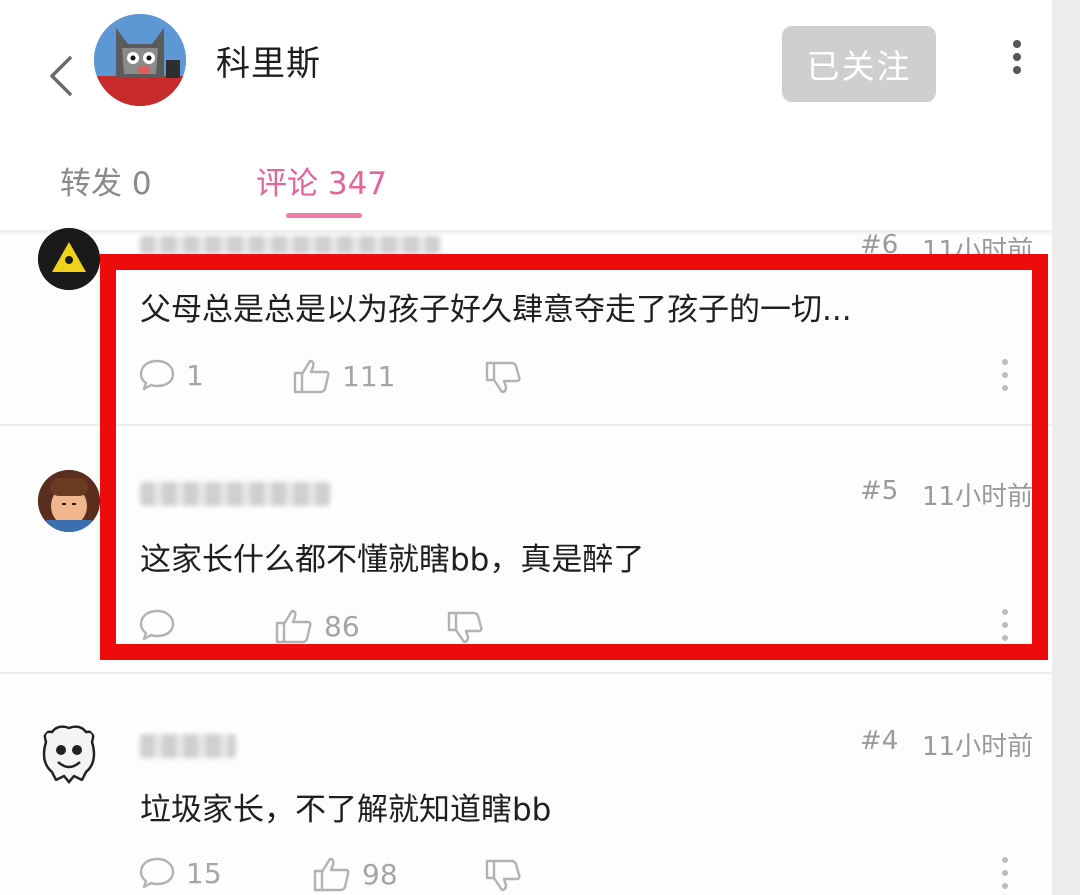 Image resolution: width=1080 pixels, height=895 pixels. I want to click on like-button: 111, so click(343, 376).